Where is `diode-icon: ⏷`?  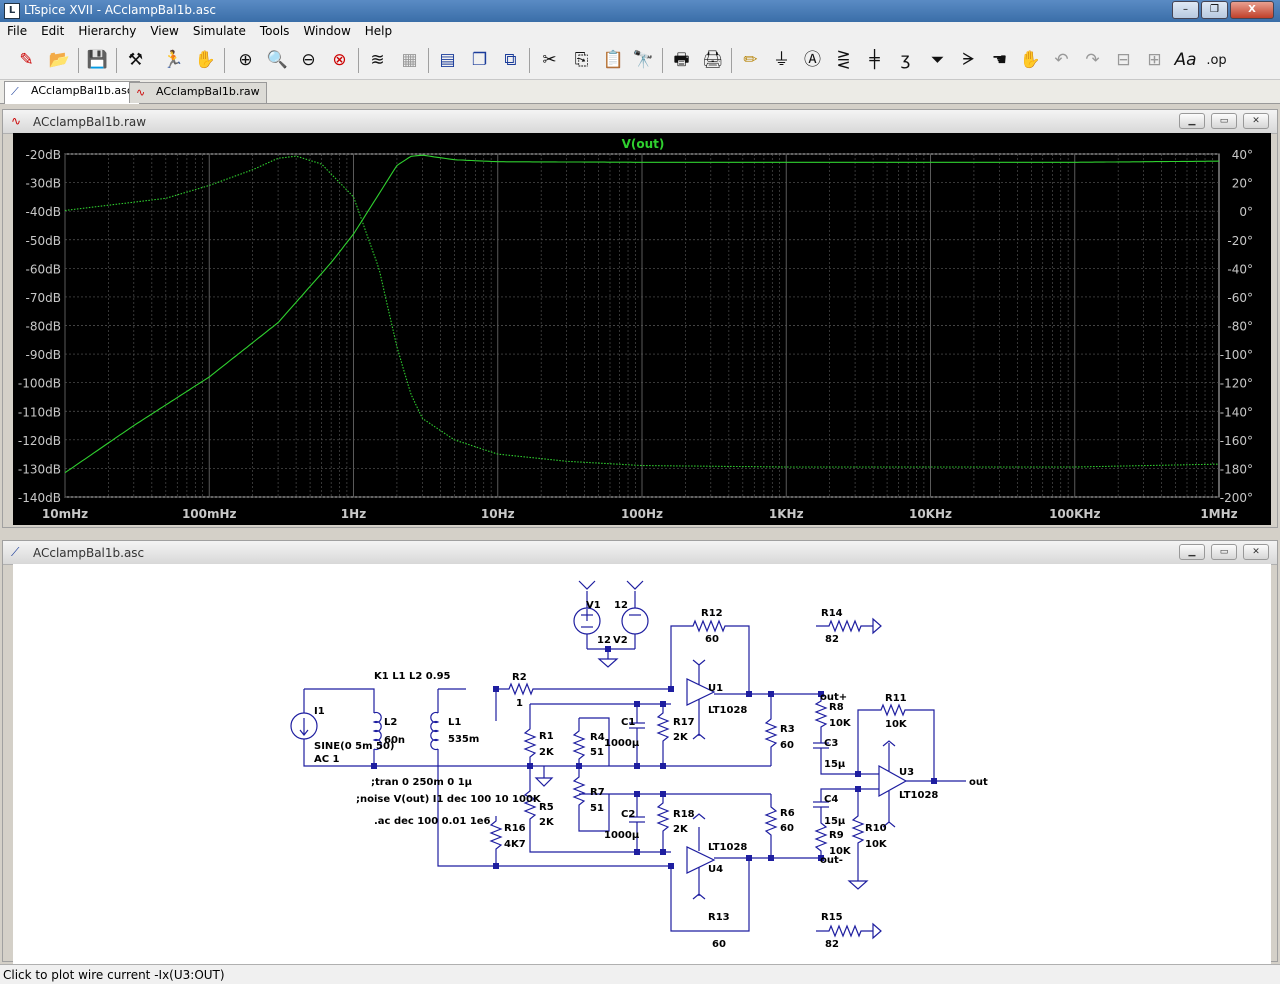
diode-icon: ⏷ is located at coordinates (937, 60).